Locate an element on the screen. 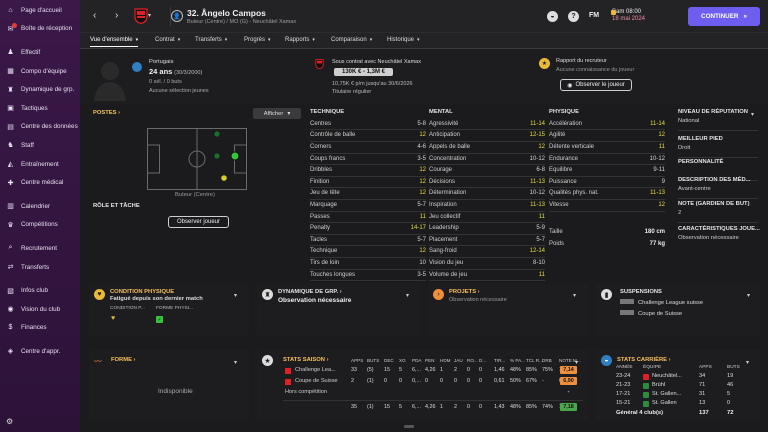 Image resolution: width=768 pixels, height=432 pixels. nationality: Portugais is located at coordinates (161, 62).